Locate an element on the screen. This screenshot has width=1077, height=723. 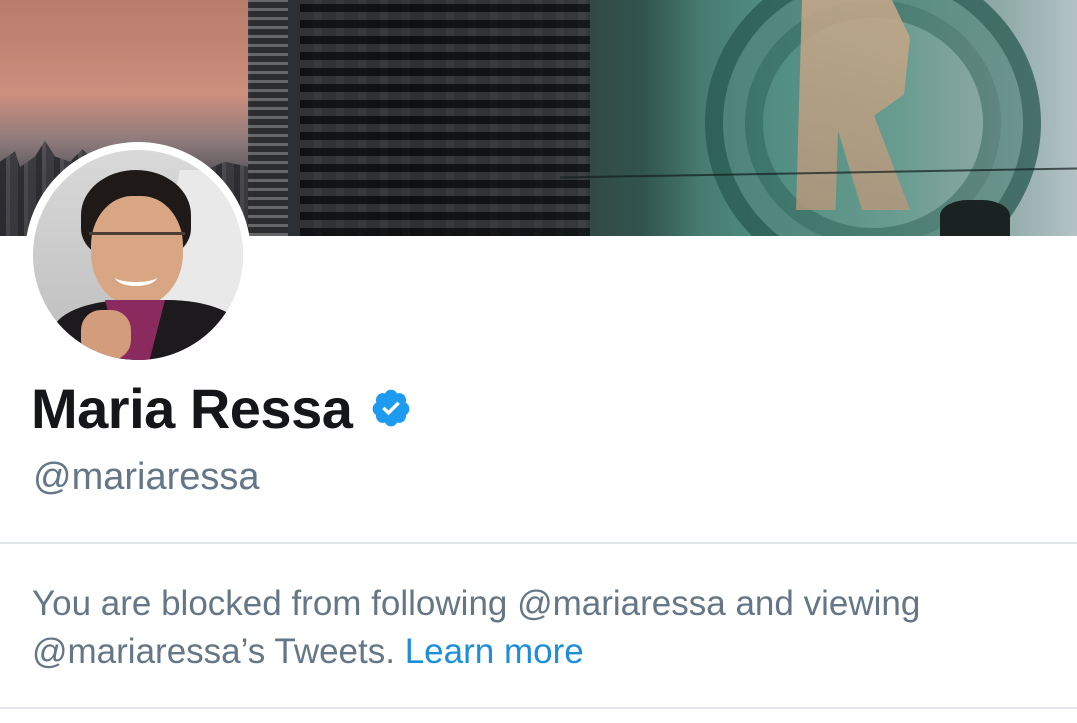
avatar-photo is located at coordinates (138, 255).